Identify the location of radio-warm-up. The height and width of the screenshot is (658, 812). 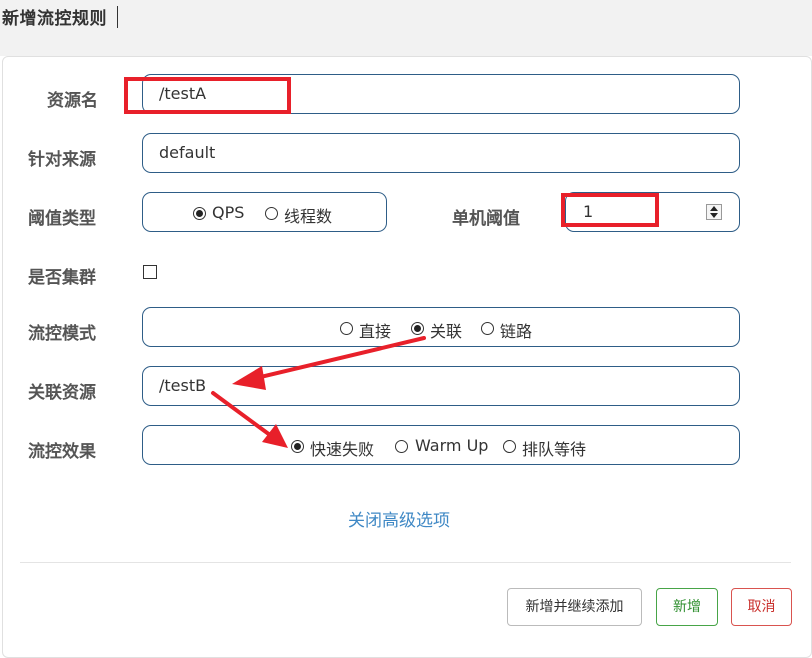
(401, 446).